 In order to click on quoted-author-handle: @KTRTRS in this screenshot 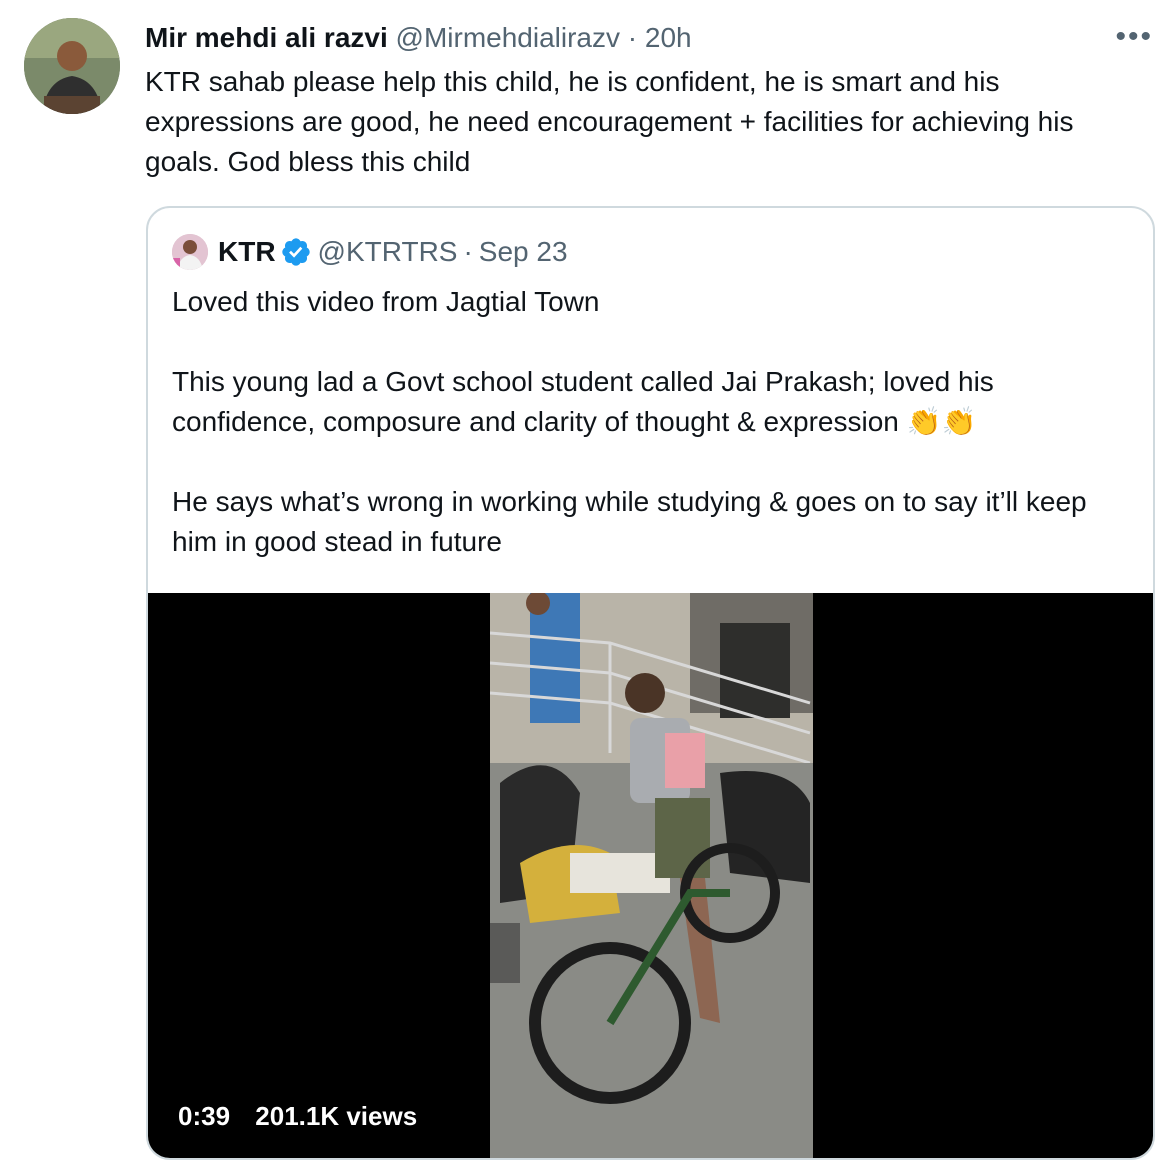, I will do `click(387, 251)`.